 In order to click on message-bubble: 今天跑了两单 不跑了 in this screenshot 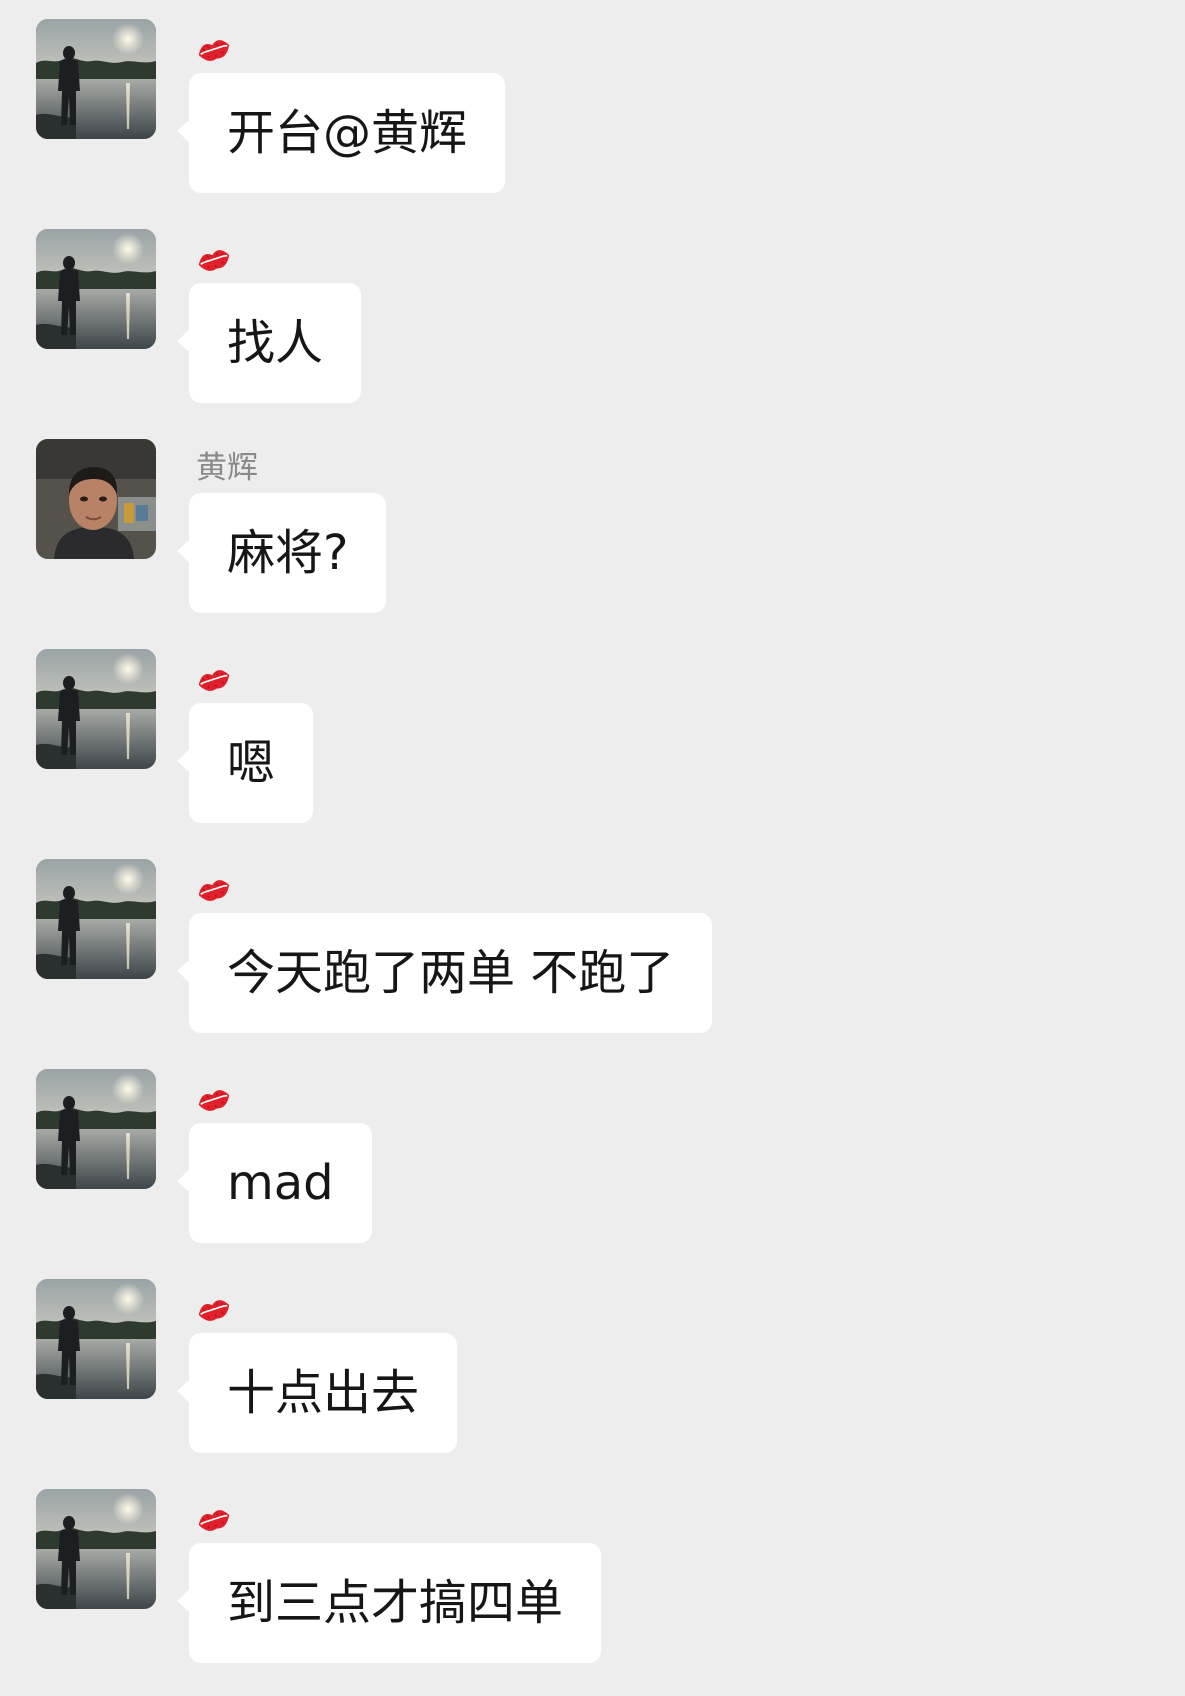, I will do `click(444, 973)`.